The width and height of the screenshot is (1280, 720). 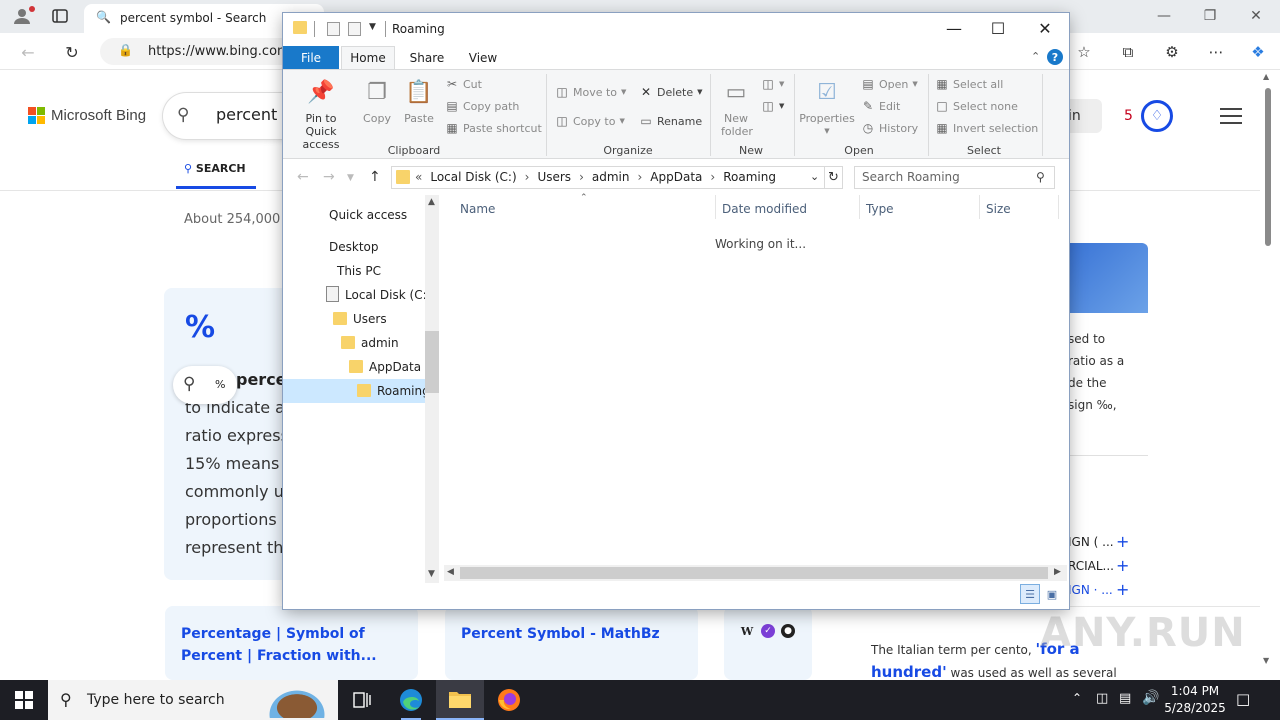 I want to click on browser-minimize-button: —, so click(x=1164, y=16).